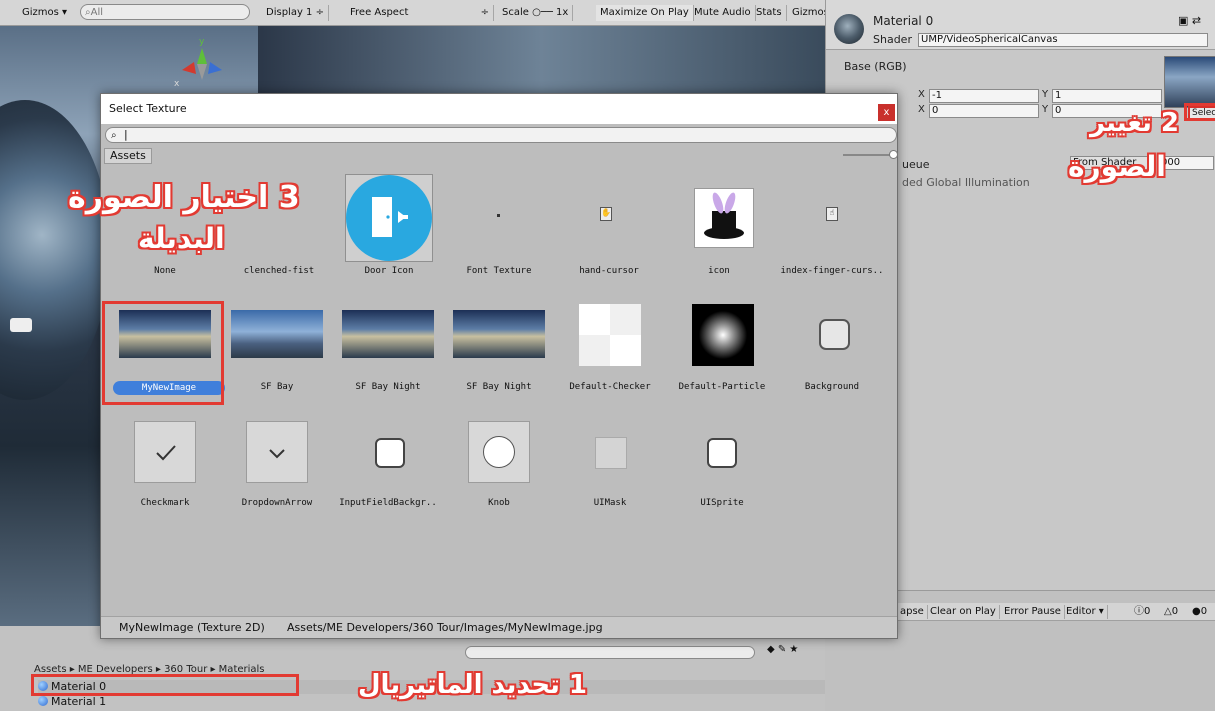  Describe the element at coordinates (1063, 40) in the screenshot. I see `shader-dropdown: UMP/VideoSphericalCanvas` at that location.